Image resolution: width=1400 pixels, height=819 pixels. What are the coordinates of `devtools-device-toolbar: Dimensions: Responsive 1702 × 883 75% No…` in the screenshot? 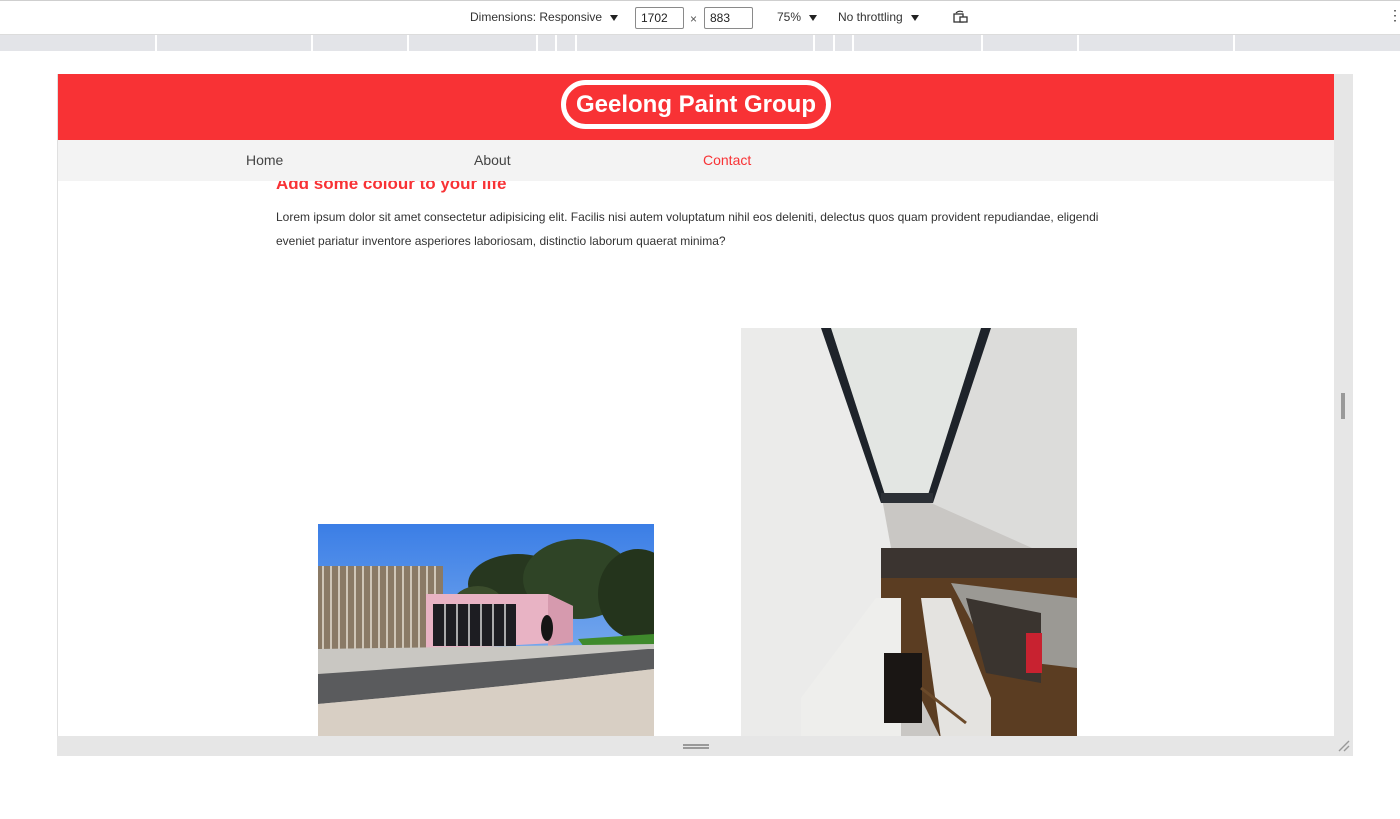 It's located at (700, 17).